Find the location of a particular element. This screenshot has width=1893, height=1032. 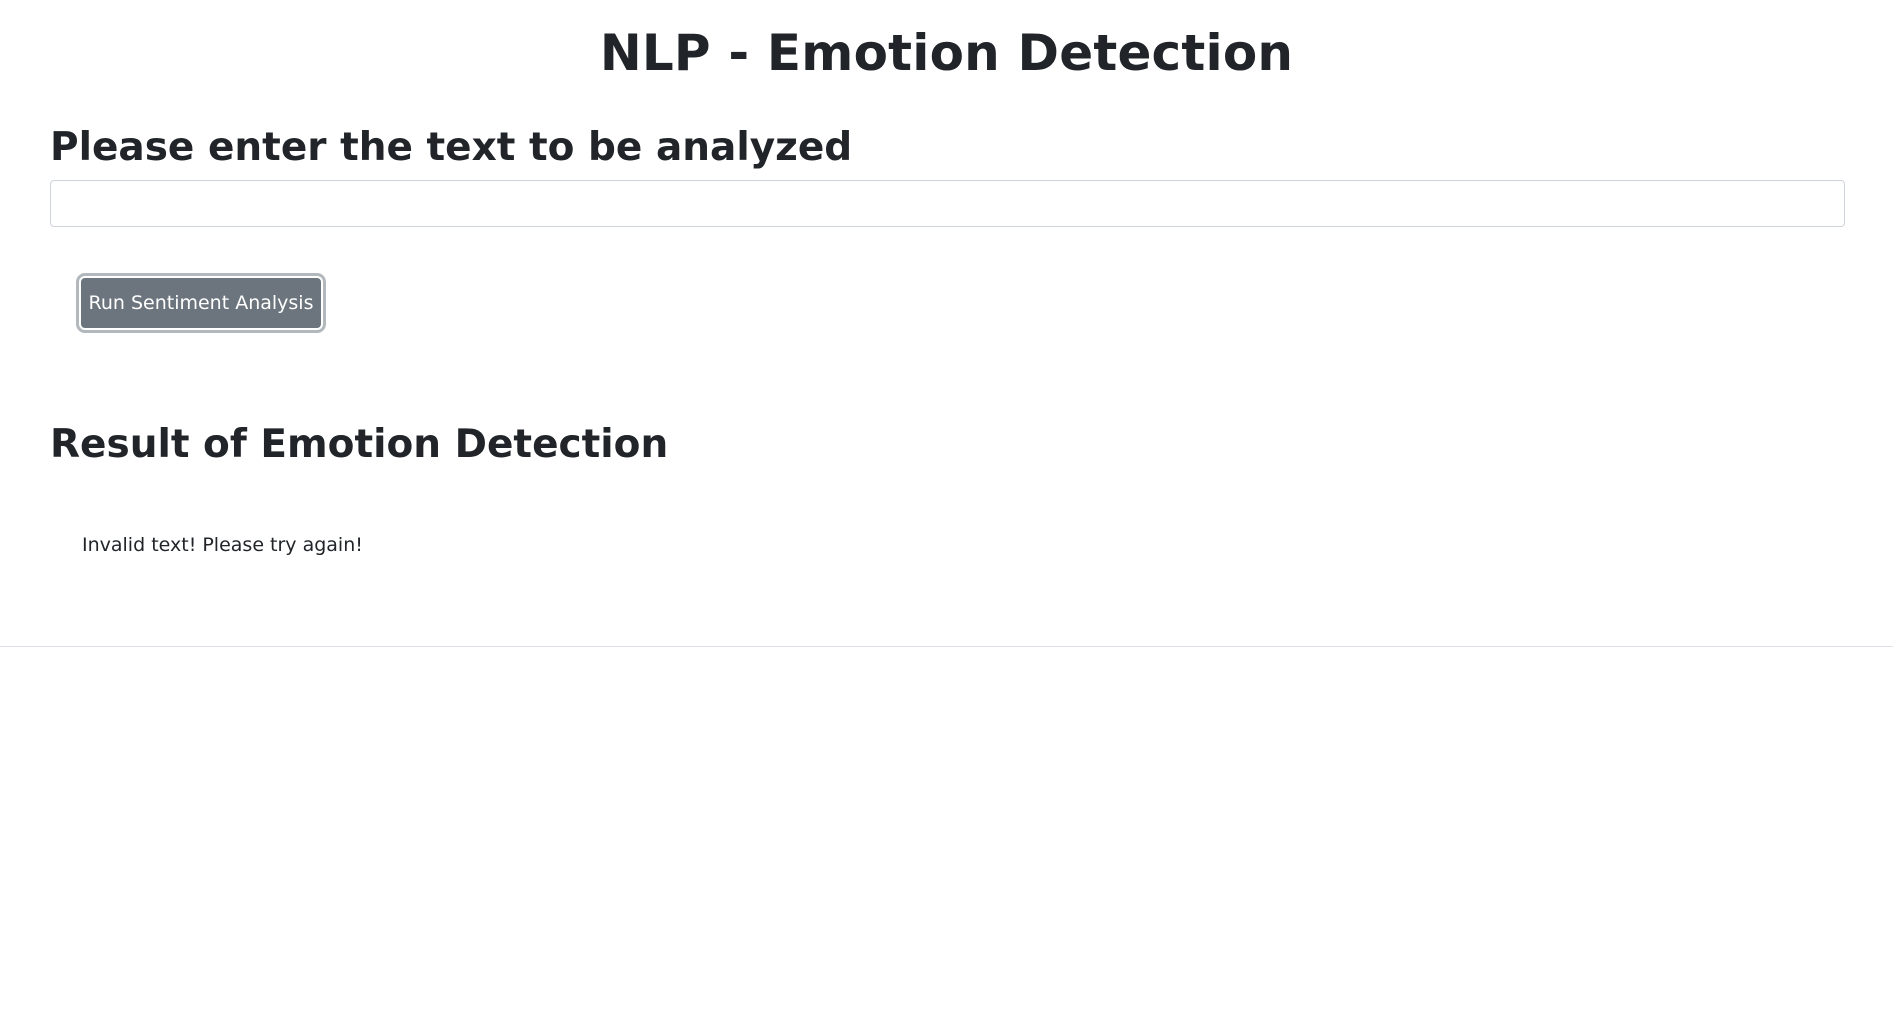

result-heading: Result of Emotion Detection is located at coordinates (359, 444).